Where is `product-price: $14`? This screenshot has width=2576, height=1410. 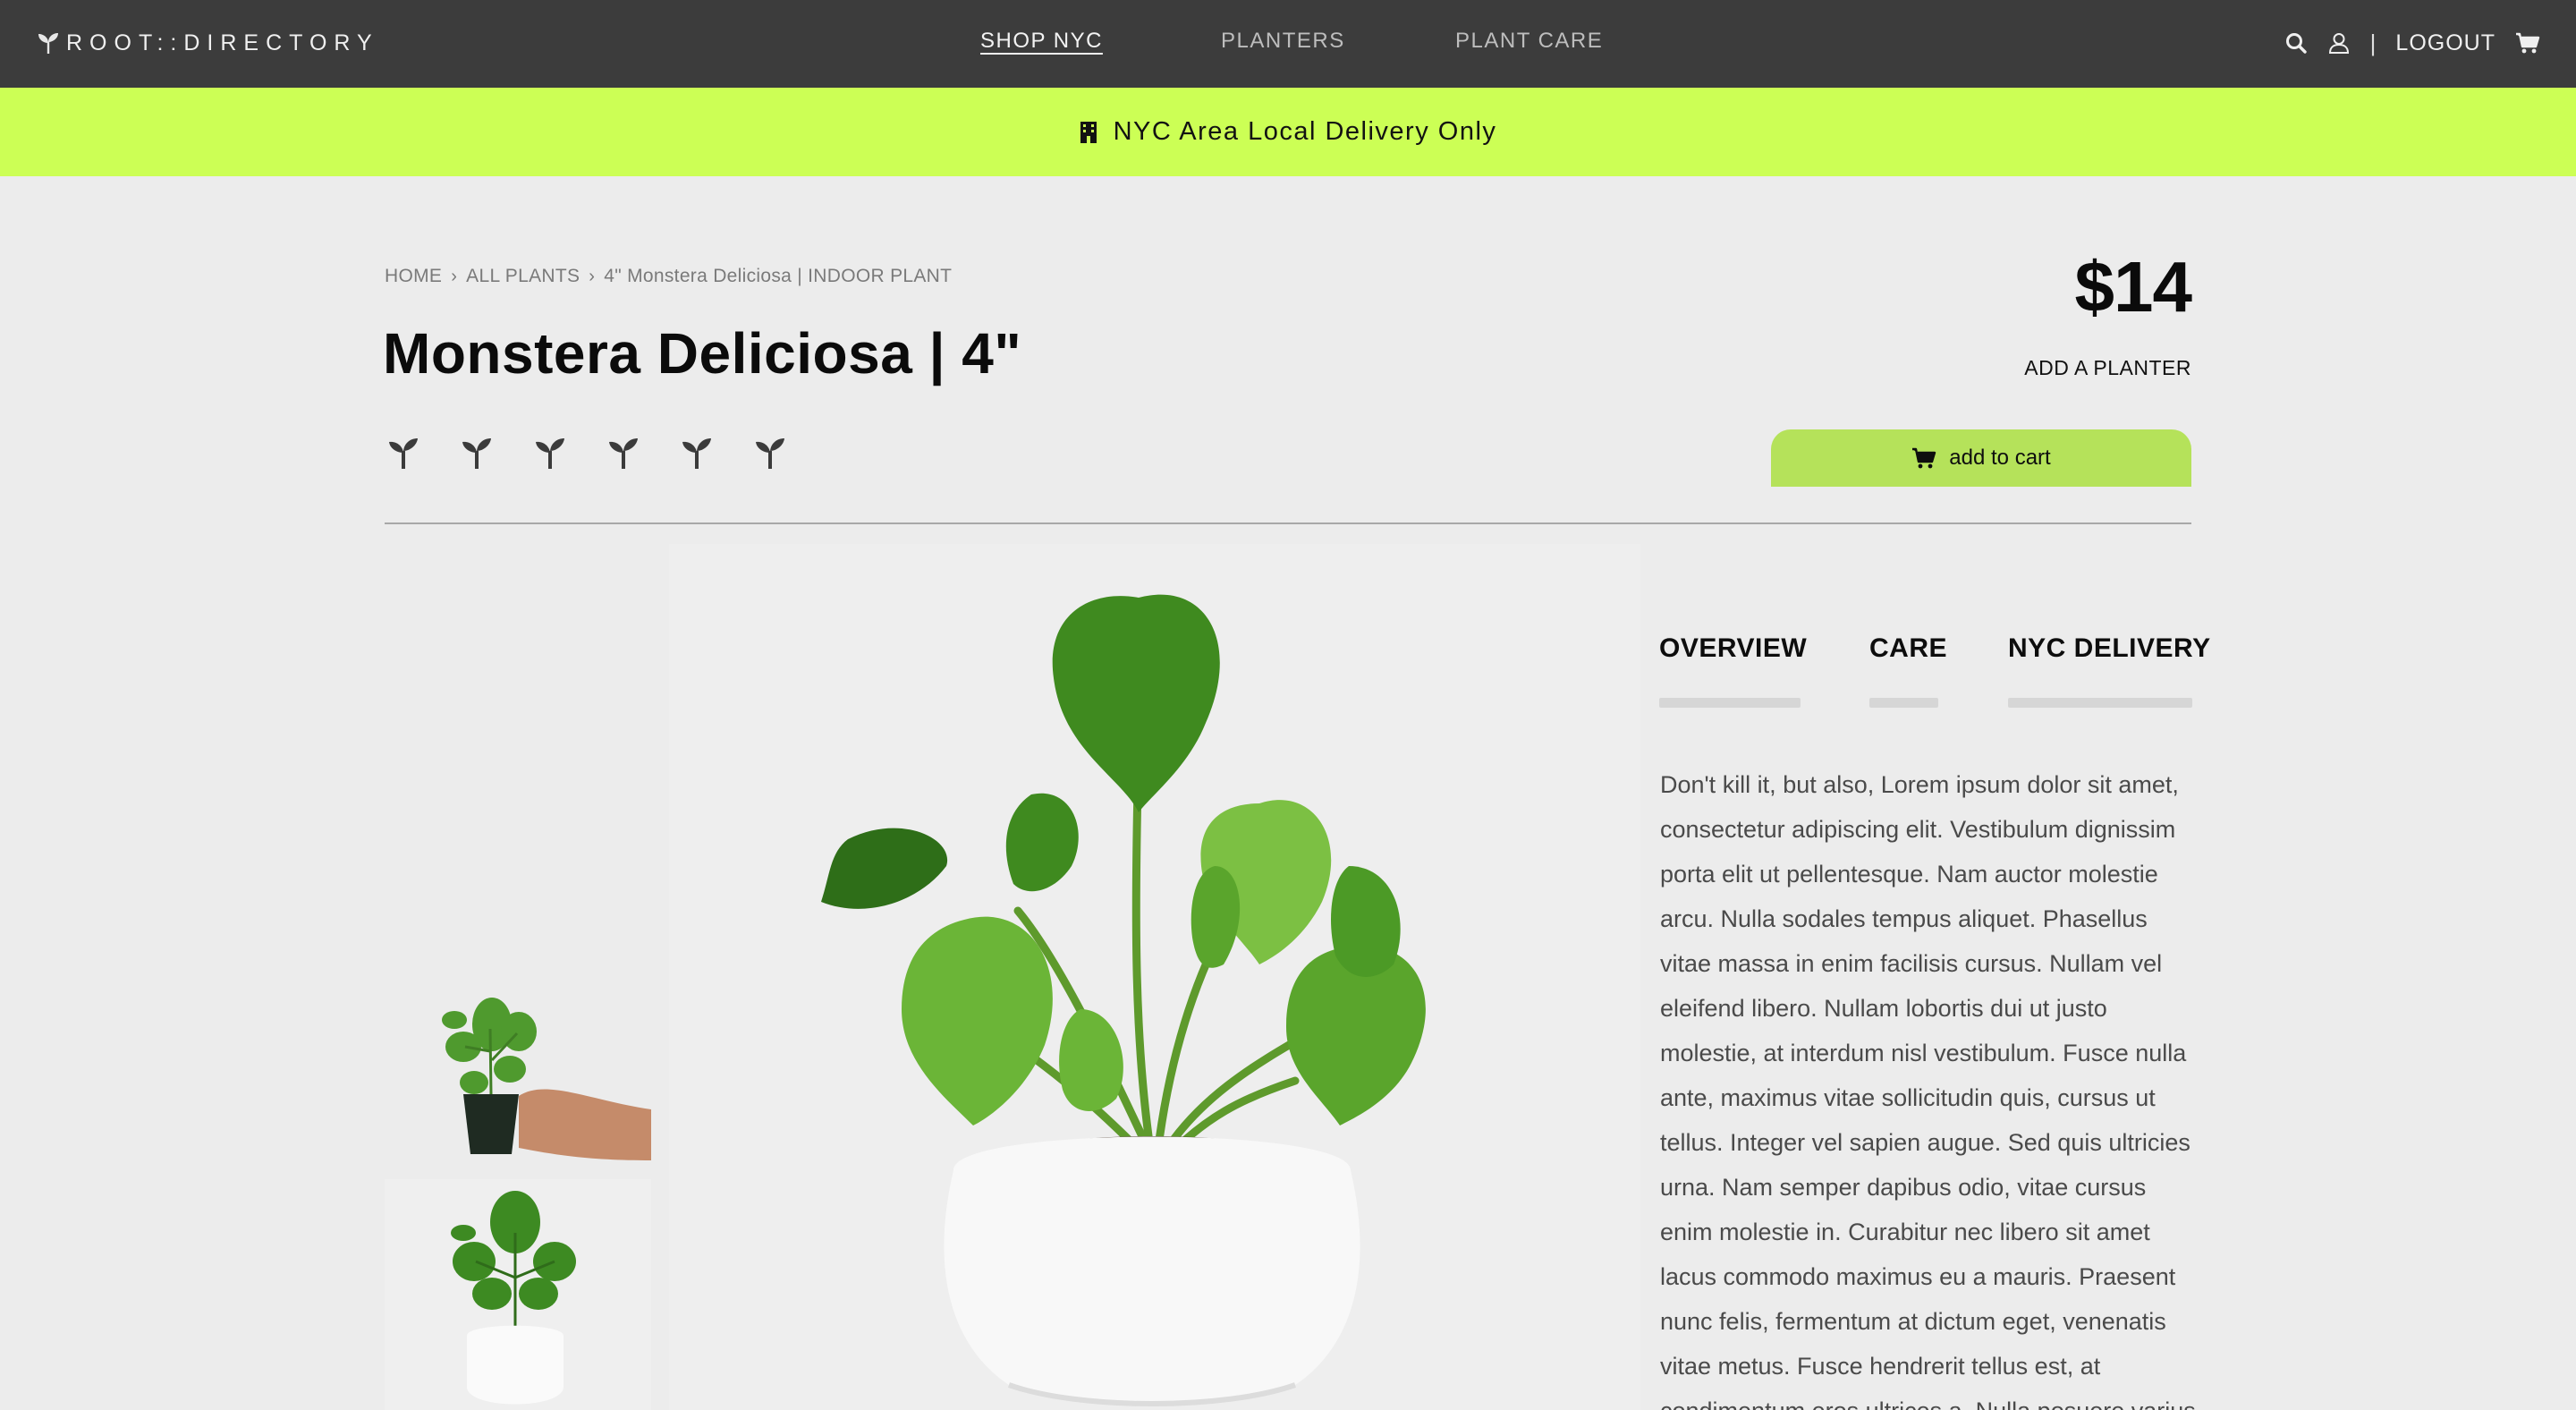 product-price: $14 is located at coordinates (2133, 287).